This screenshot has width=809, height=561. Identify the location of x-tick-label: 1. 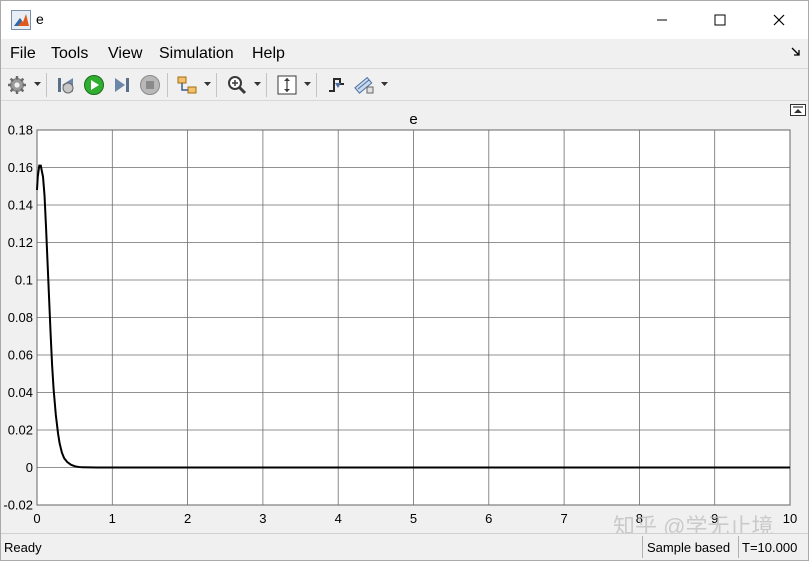
(112, 518).